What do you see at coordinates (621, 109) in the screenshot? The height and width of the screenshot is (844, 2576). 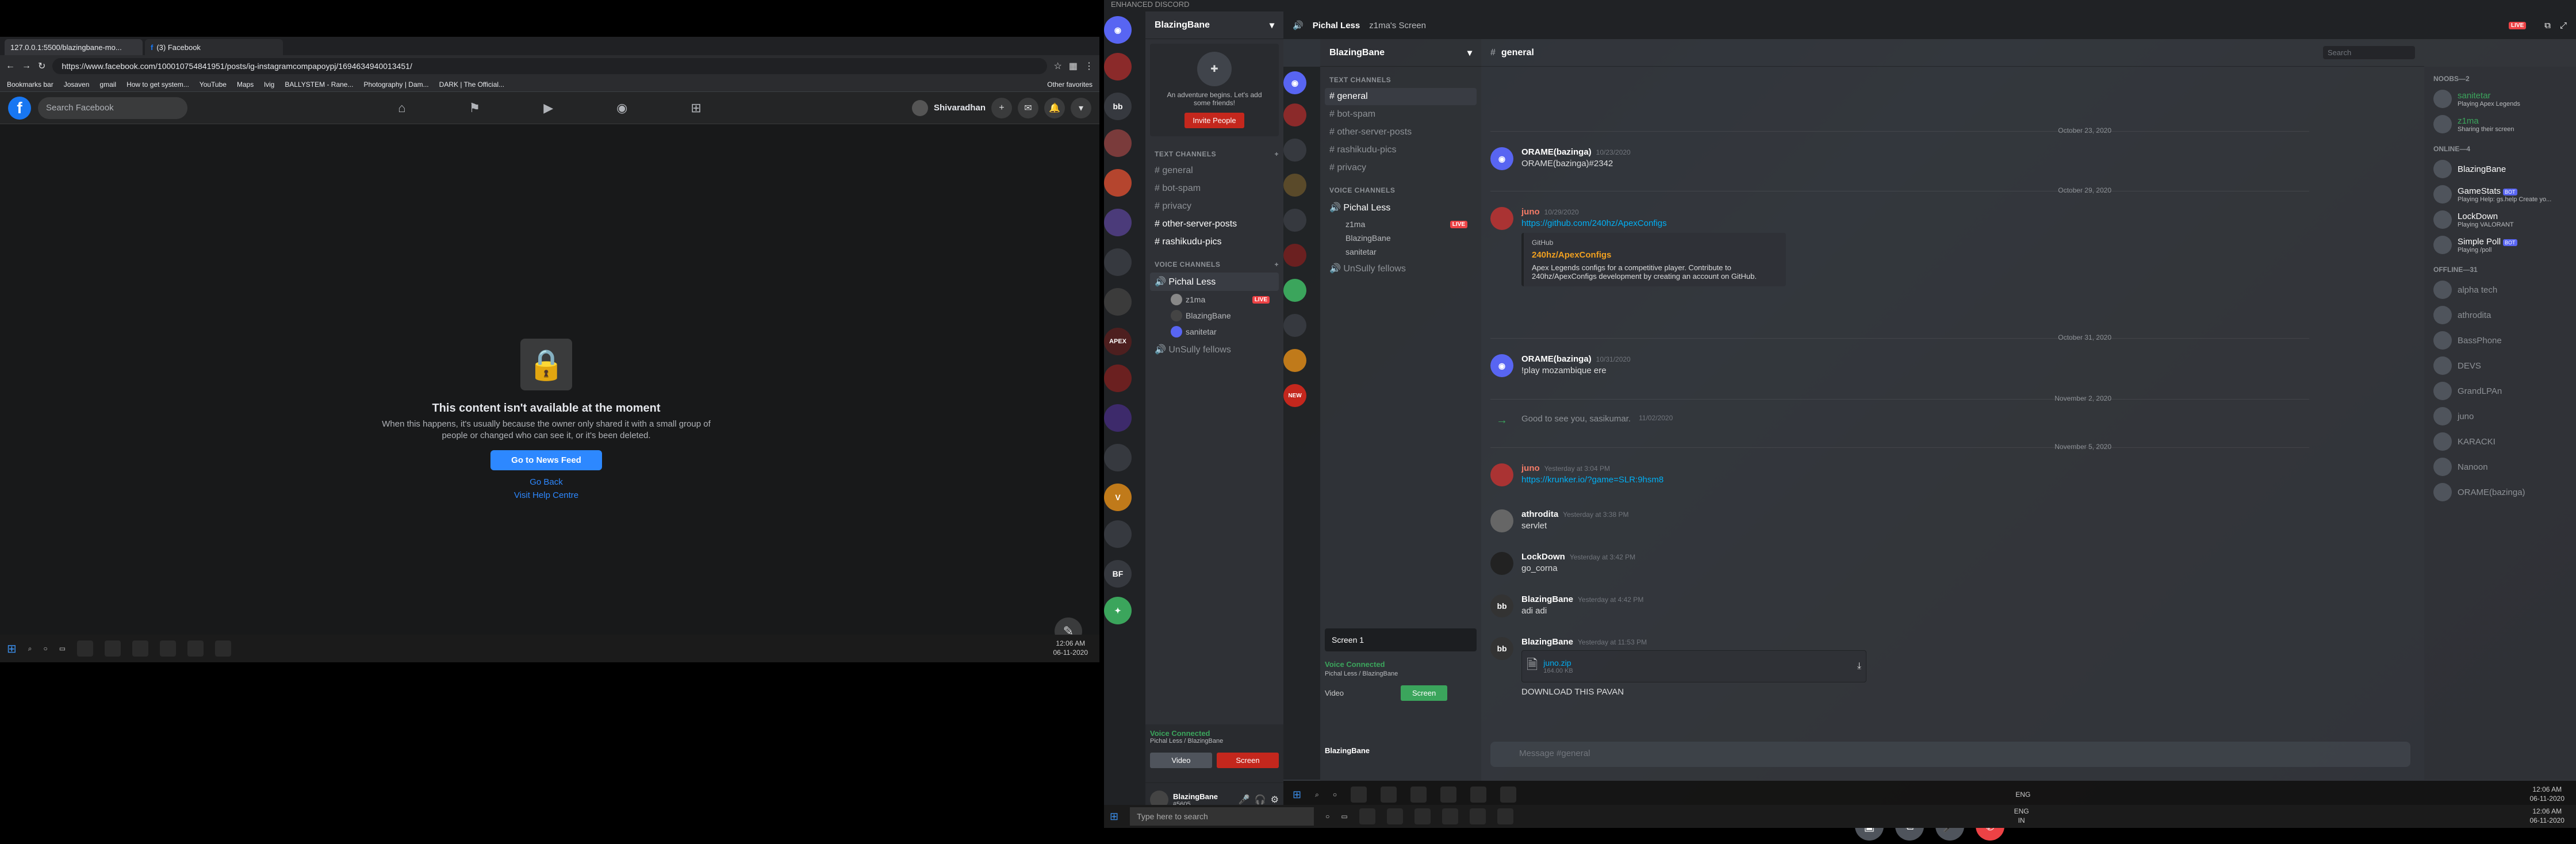 I see `groups-icon: ◉` at bounding box center [621, 109].